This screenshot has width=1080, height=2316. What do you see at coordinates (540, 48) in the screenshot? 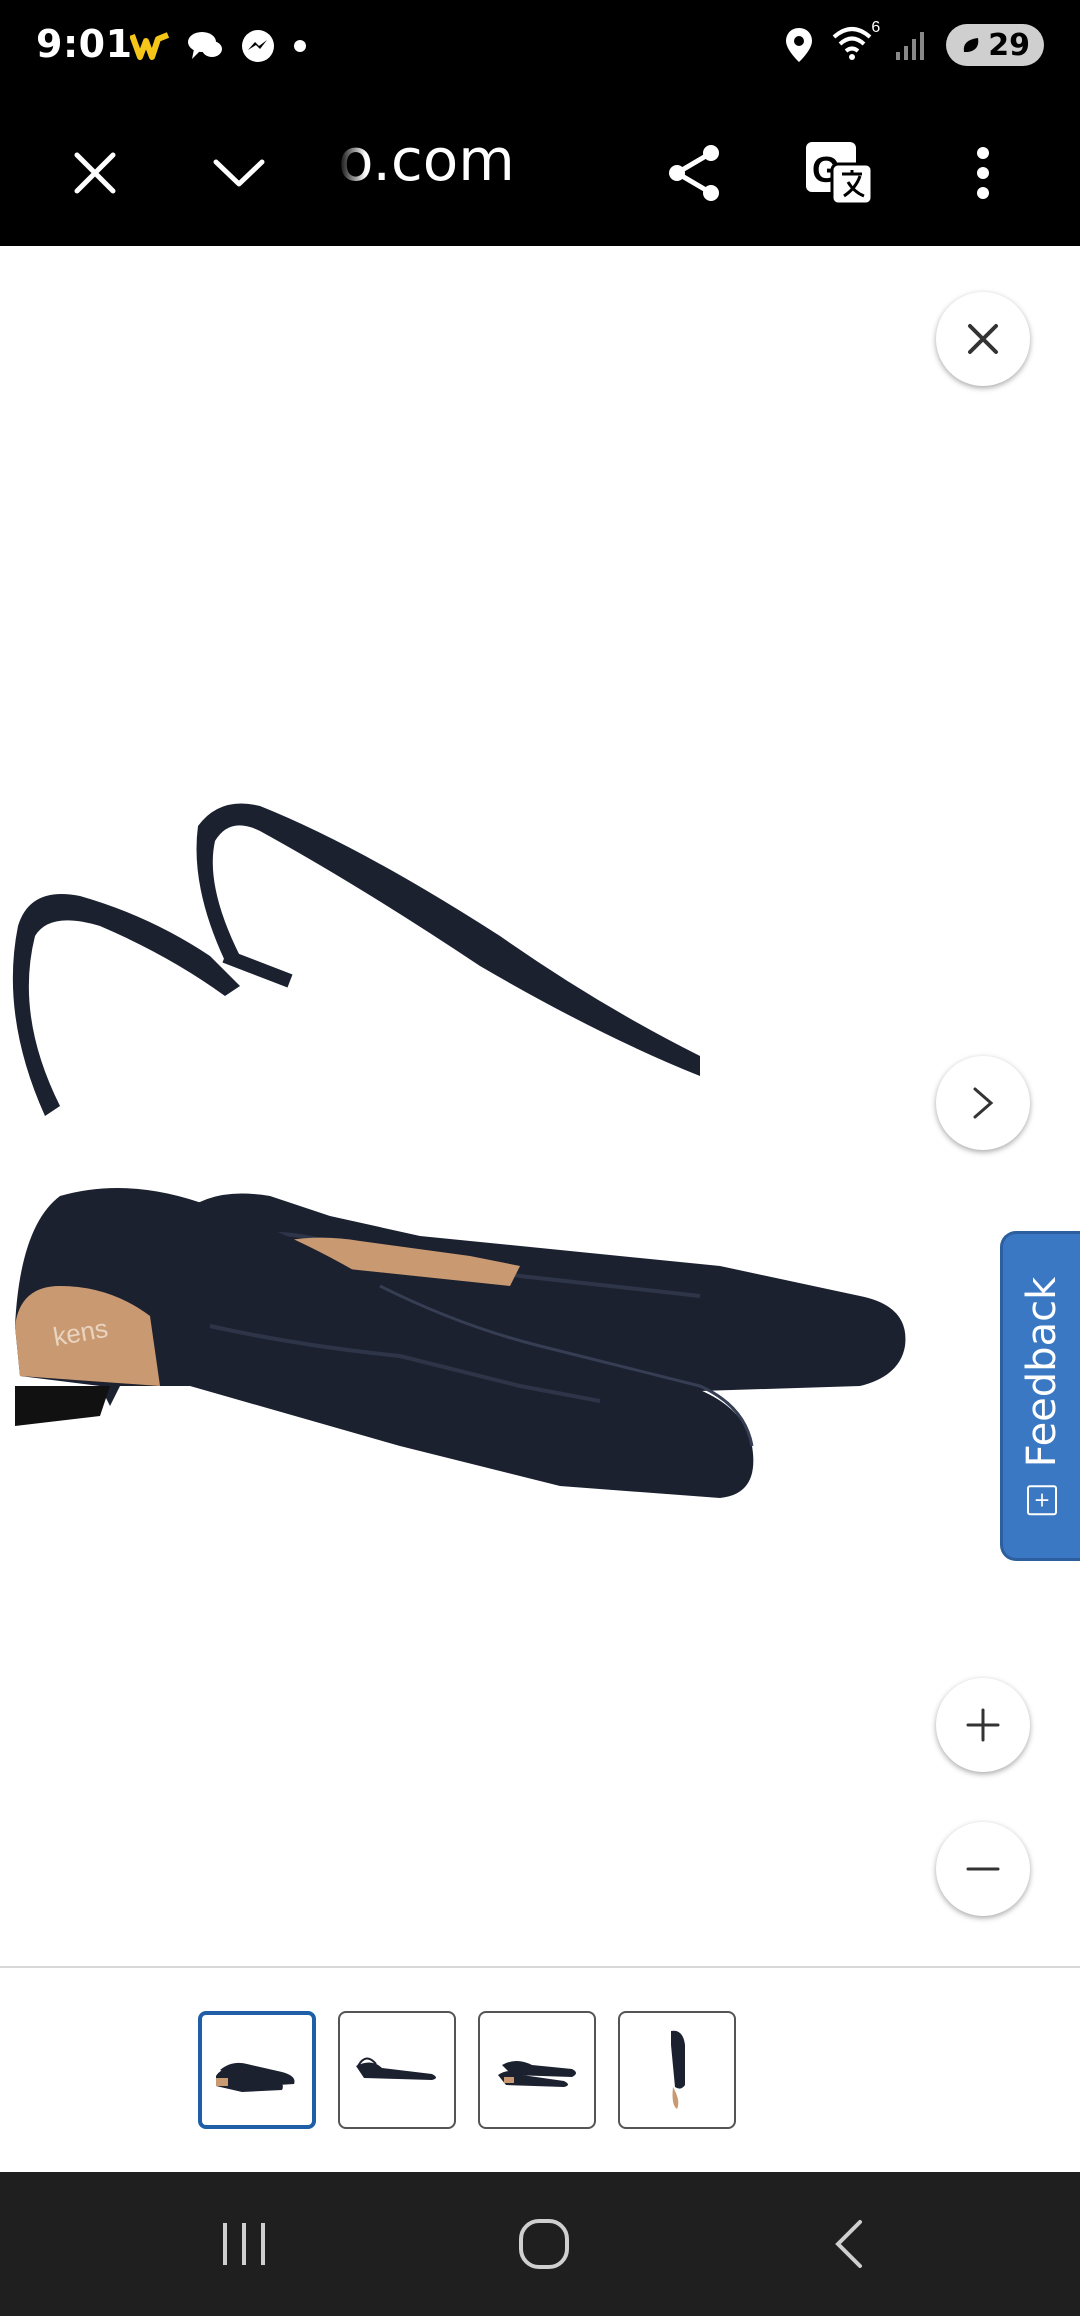
I see `status-bar: 9:01 6 29` at bounding box center [540, 48].